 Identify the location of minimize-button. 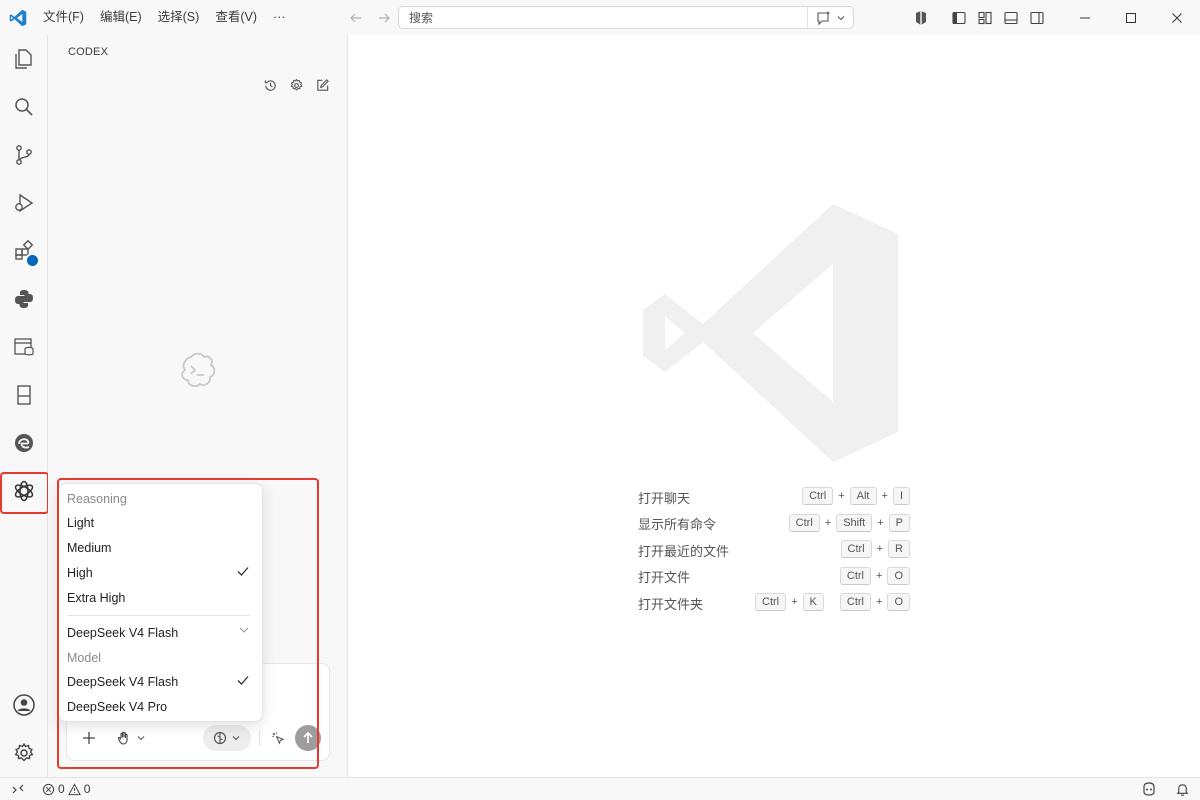
(1085, 17).